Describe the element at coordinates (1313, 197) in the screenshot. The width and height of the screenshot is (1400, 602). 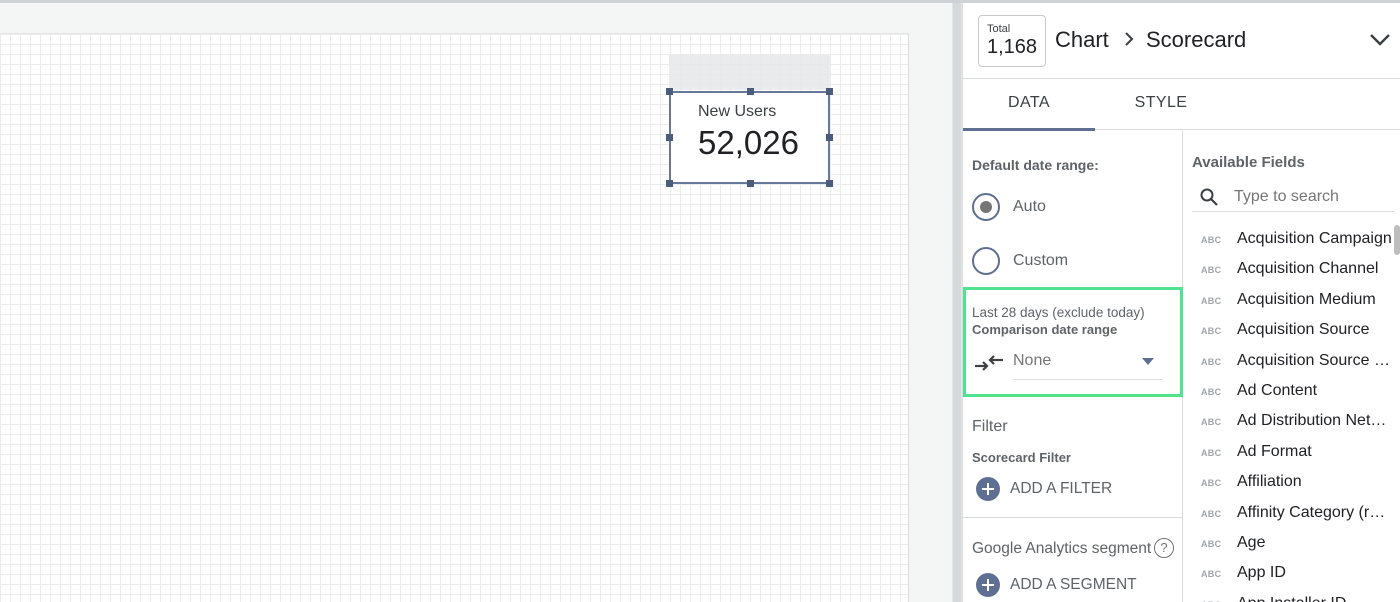
I see `field-search-input` at that location.